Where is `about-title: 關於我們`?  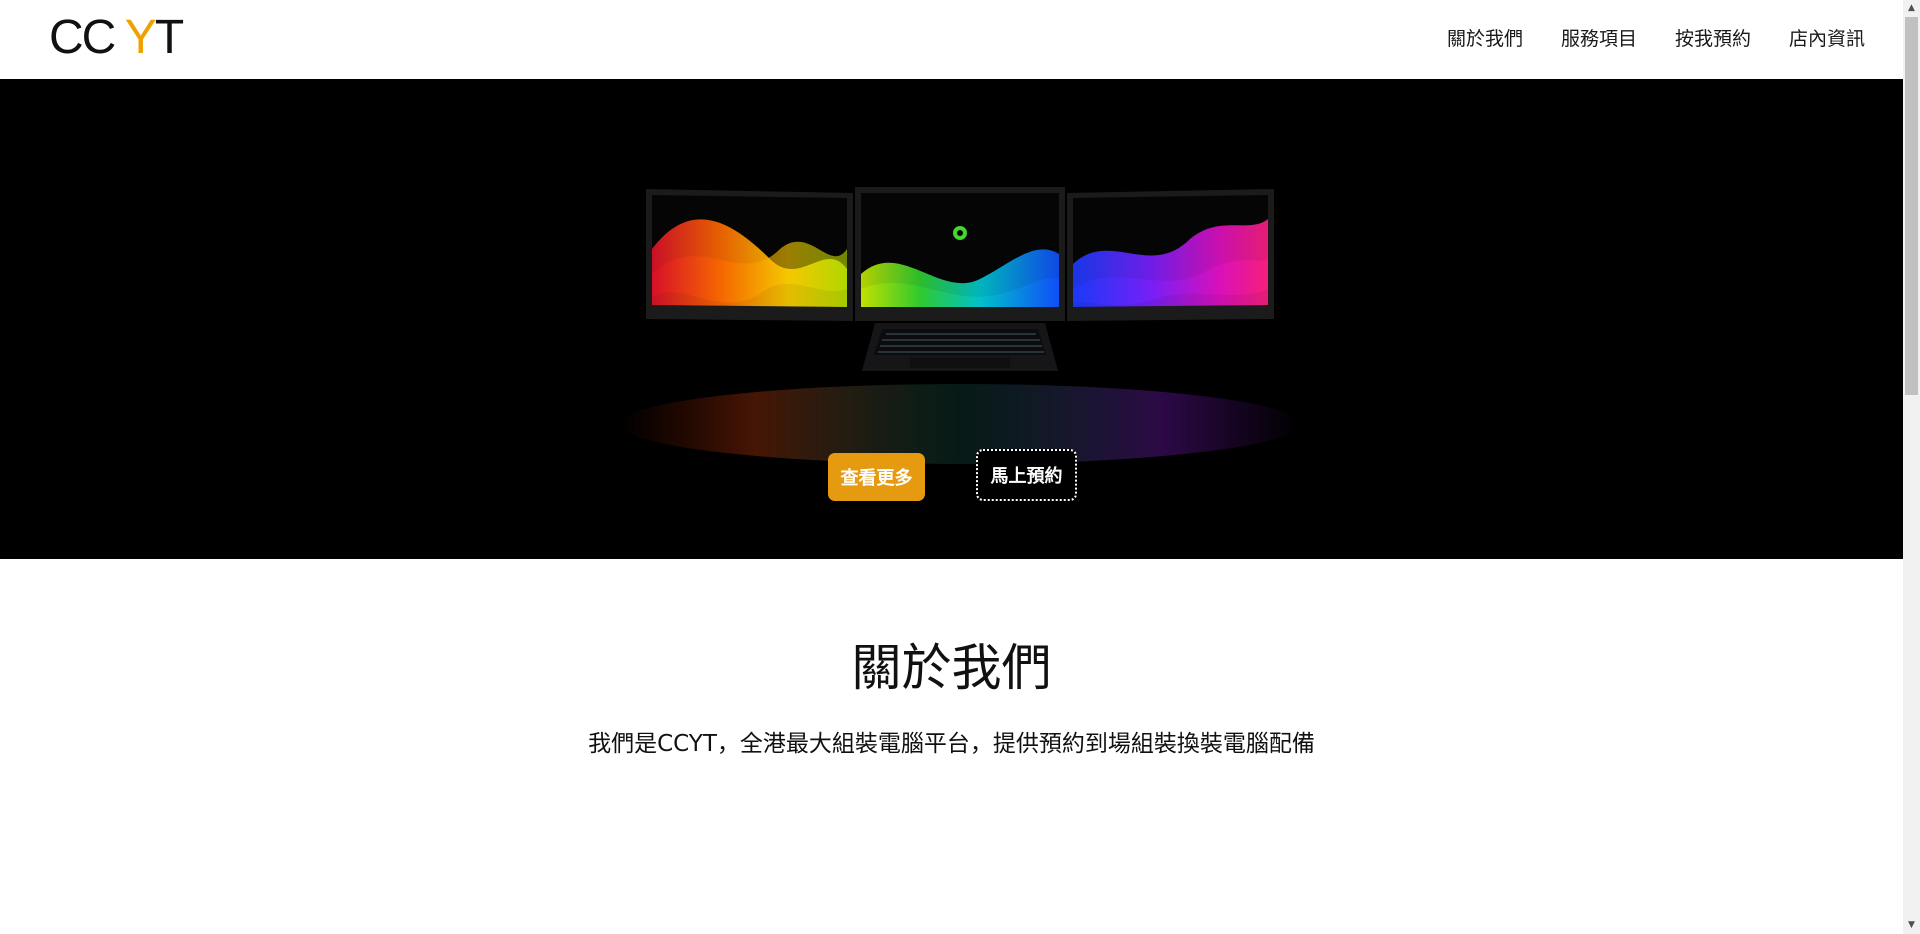
about-title: 關於我們 is located at coordinates (951, 668).